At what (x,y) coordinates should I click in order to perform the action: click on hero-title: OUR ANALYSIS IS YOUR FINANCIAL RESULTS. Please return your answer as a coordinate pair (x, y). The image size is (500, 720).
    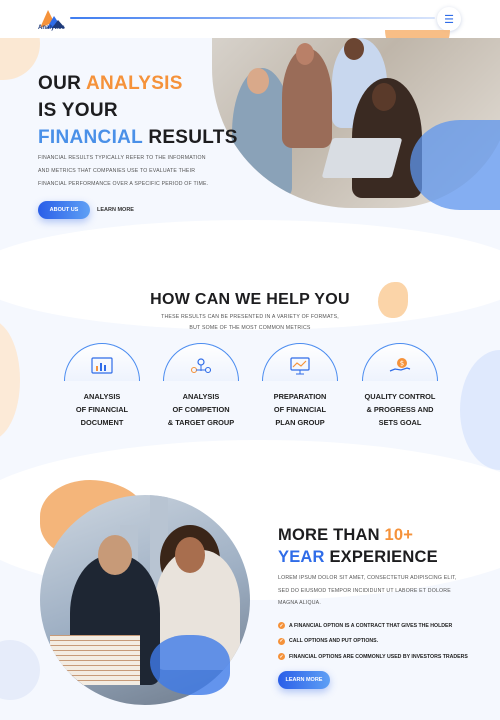
    Looking at the image, I should click on (138, 110).